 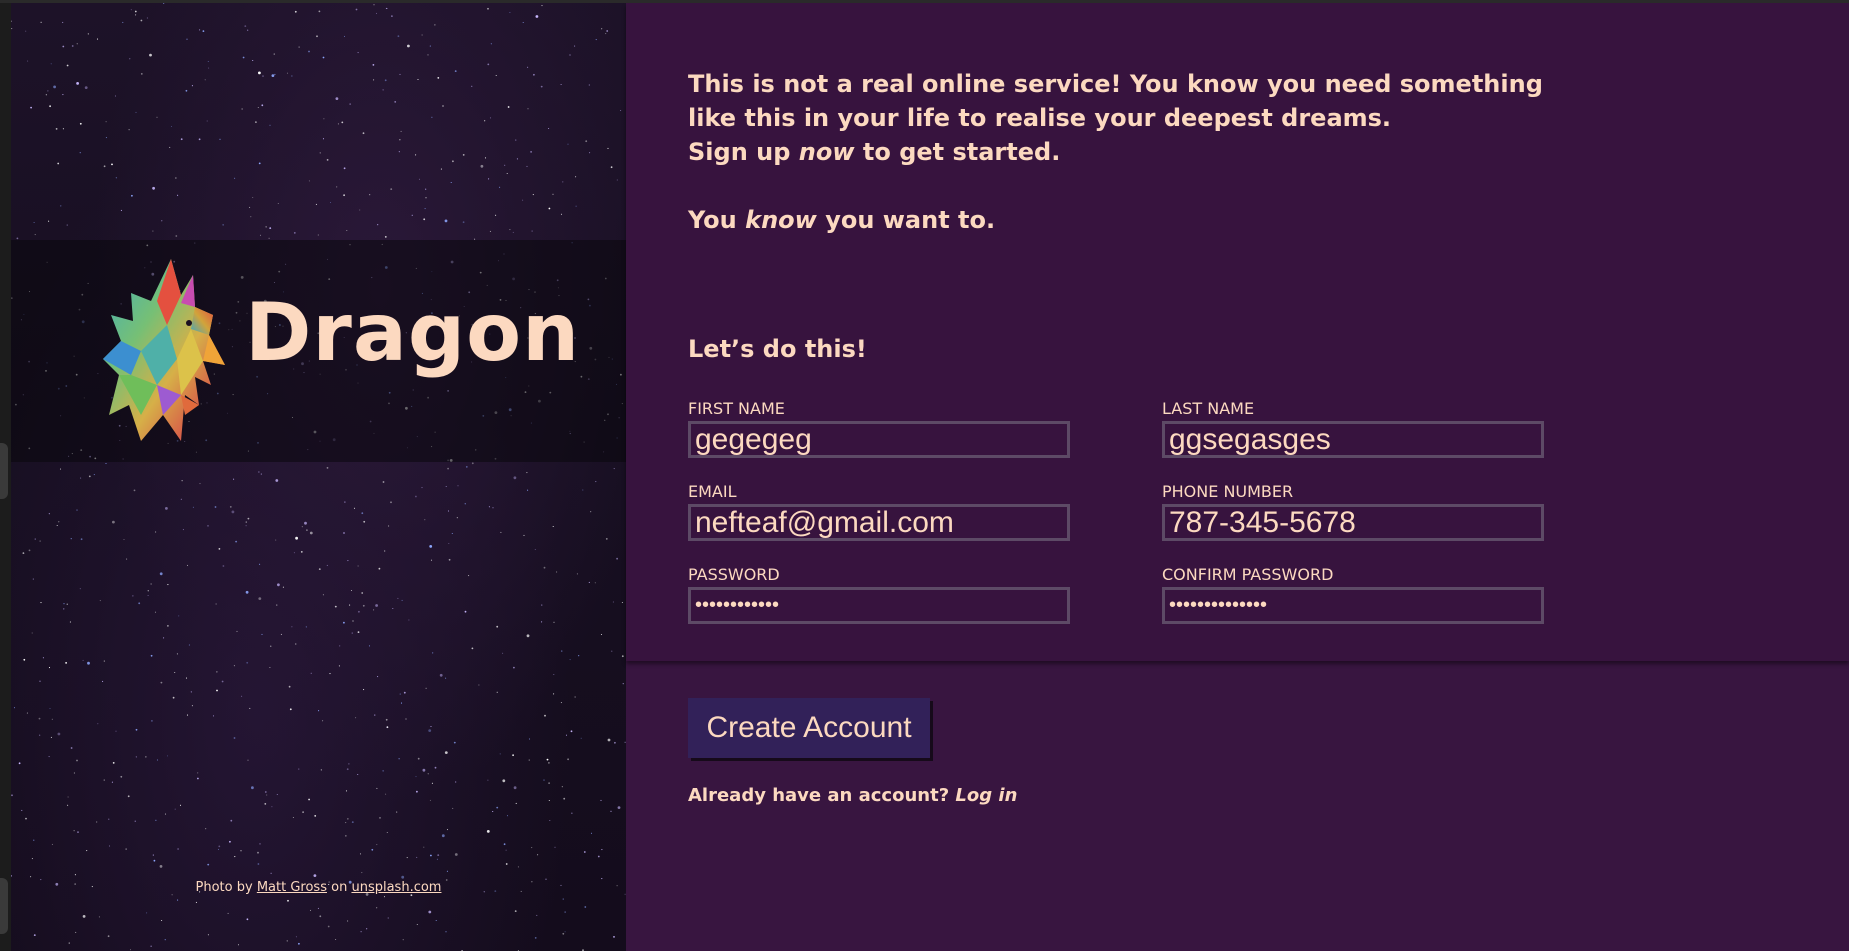 I want to click on credit-middle: on, so click(x=339, y=887).